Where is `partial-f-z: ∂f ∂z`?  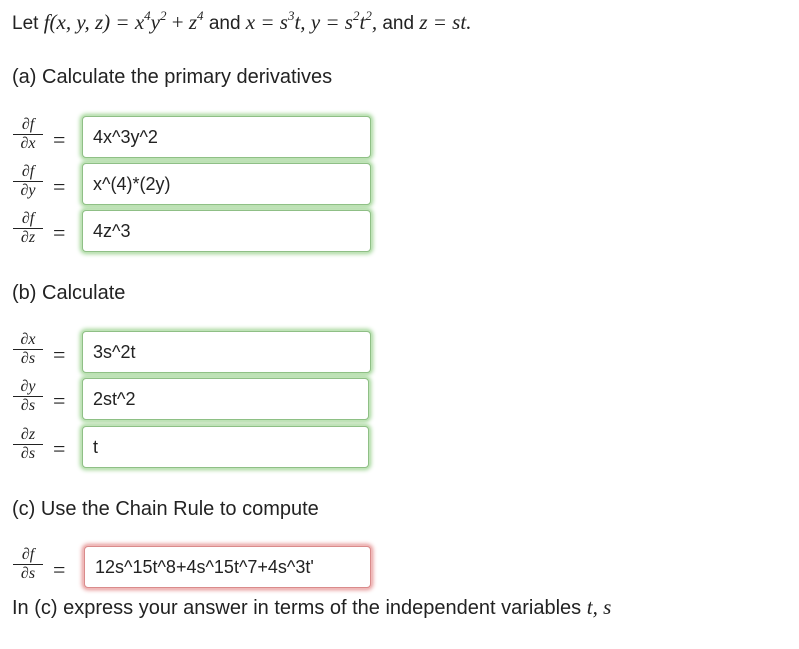
partial-f-z: ∂f ∂z is located at coordinates (28, 228).